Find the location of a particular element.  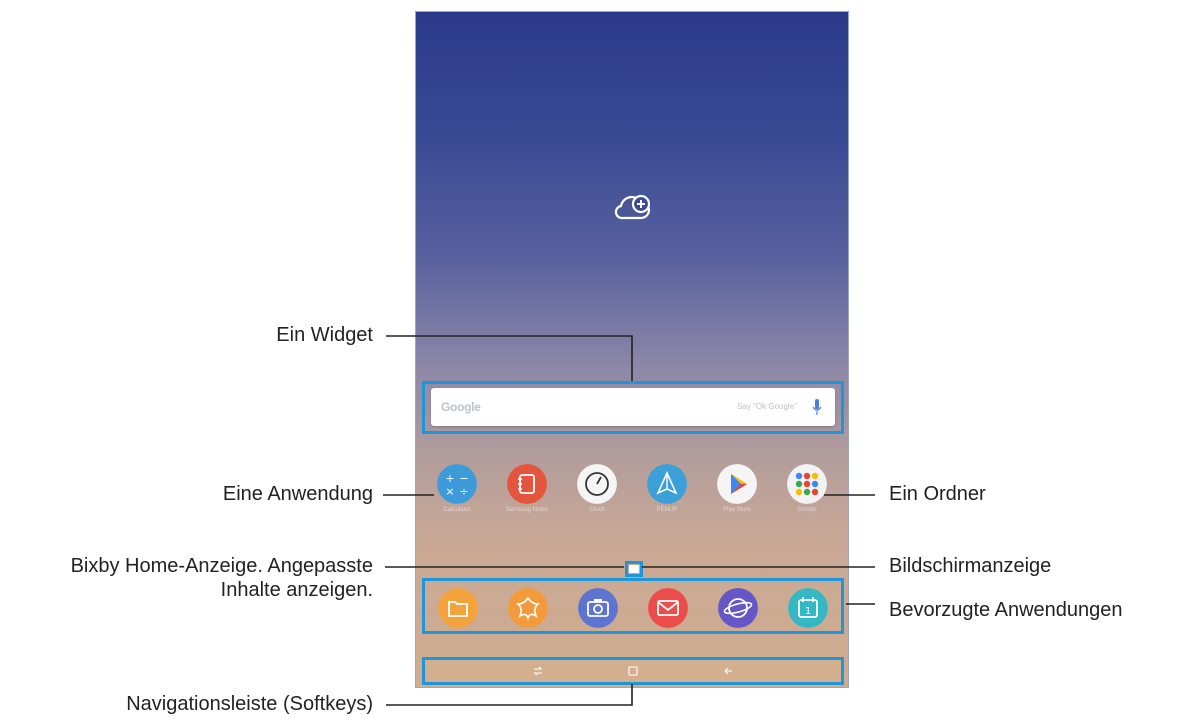

app-label: Calculator is located at coordinates (457, 510).